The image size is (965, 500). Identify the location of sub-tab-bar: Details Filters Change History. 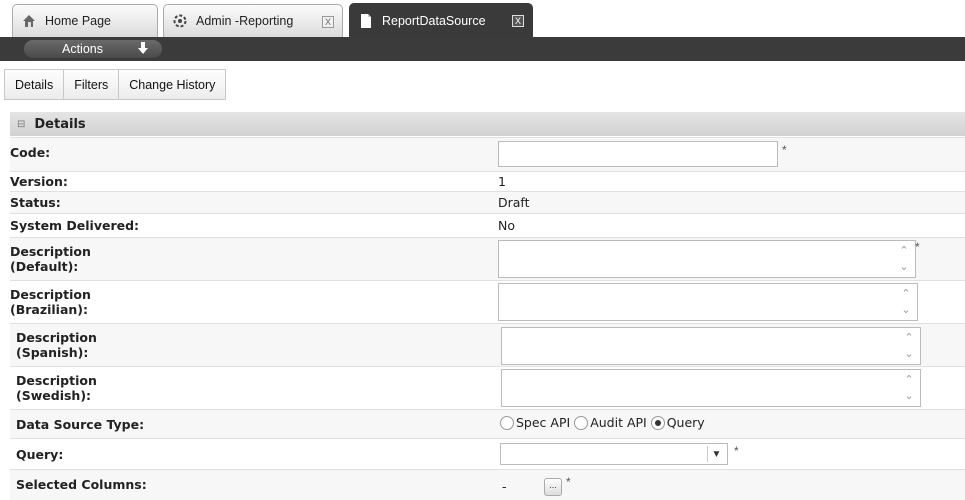
(115, 84).